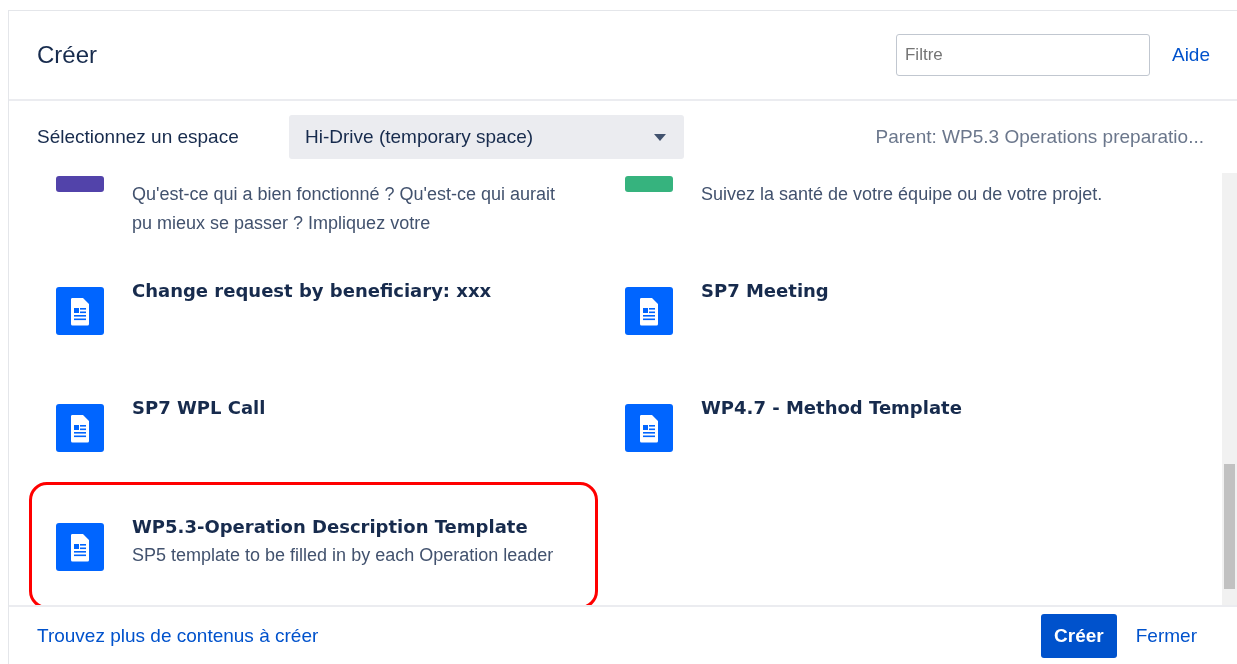 The image size is (1237, 664). Describe the element at coordinates (1079, 636) in the screenshot. I see `create-button: Créer` at that location.